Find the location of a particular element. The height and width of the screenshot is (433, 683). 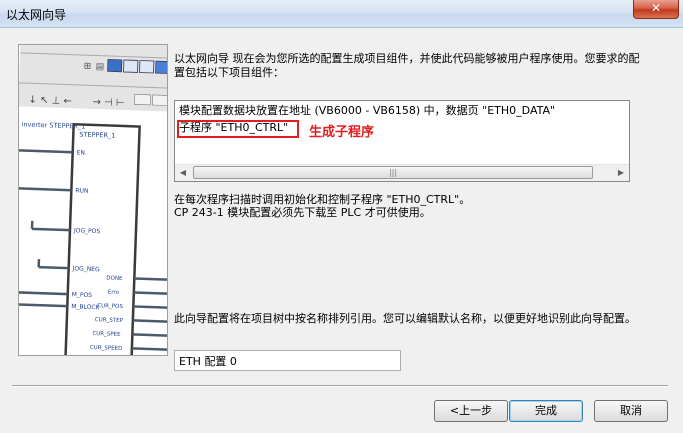

config-name-input is located at coordinates (287, 360).